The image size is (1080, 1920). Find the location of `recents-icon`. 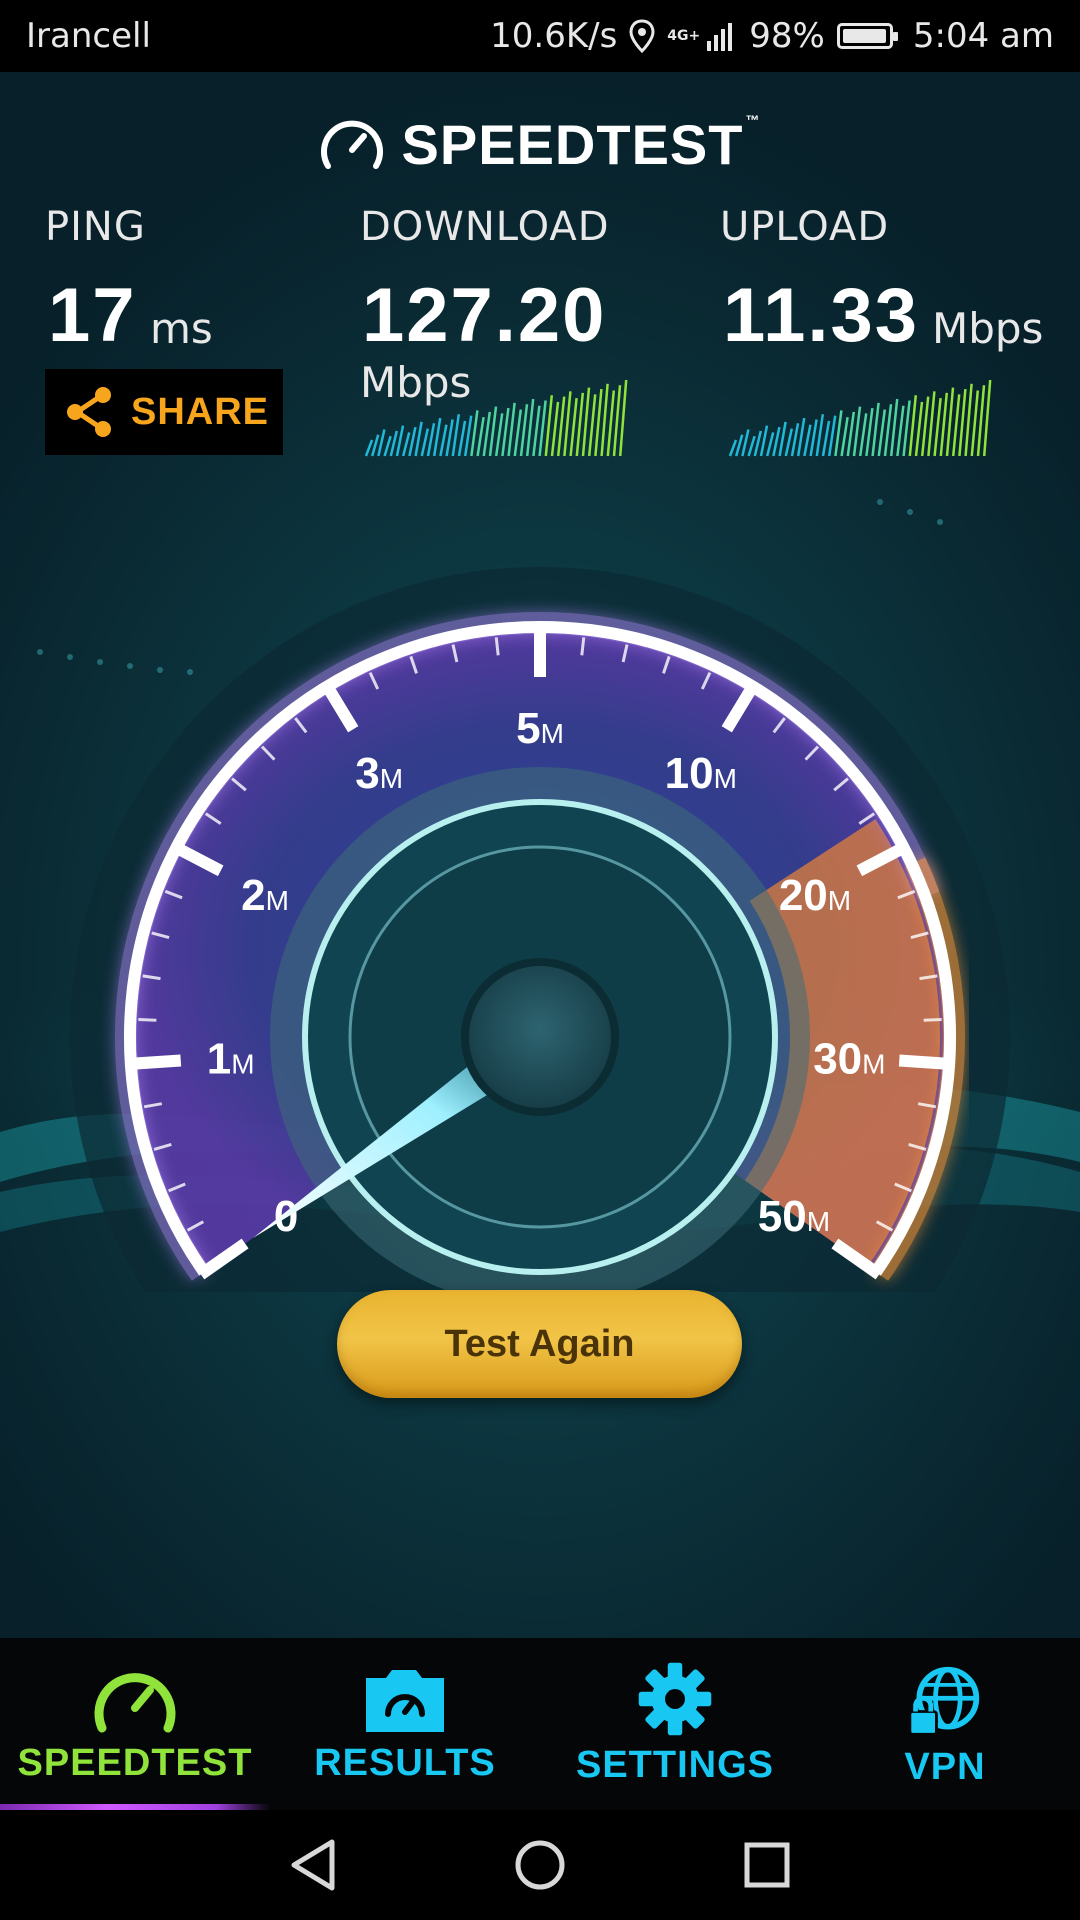

recents-icon is located at coordinates (767, 1865).